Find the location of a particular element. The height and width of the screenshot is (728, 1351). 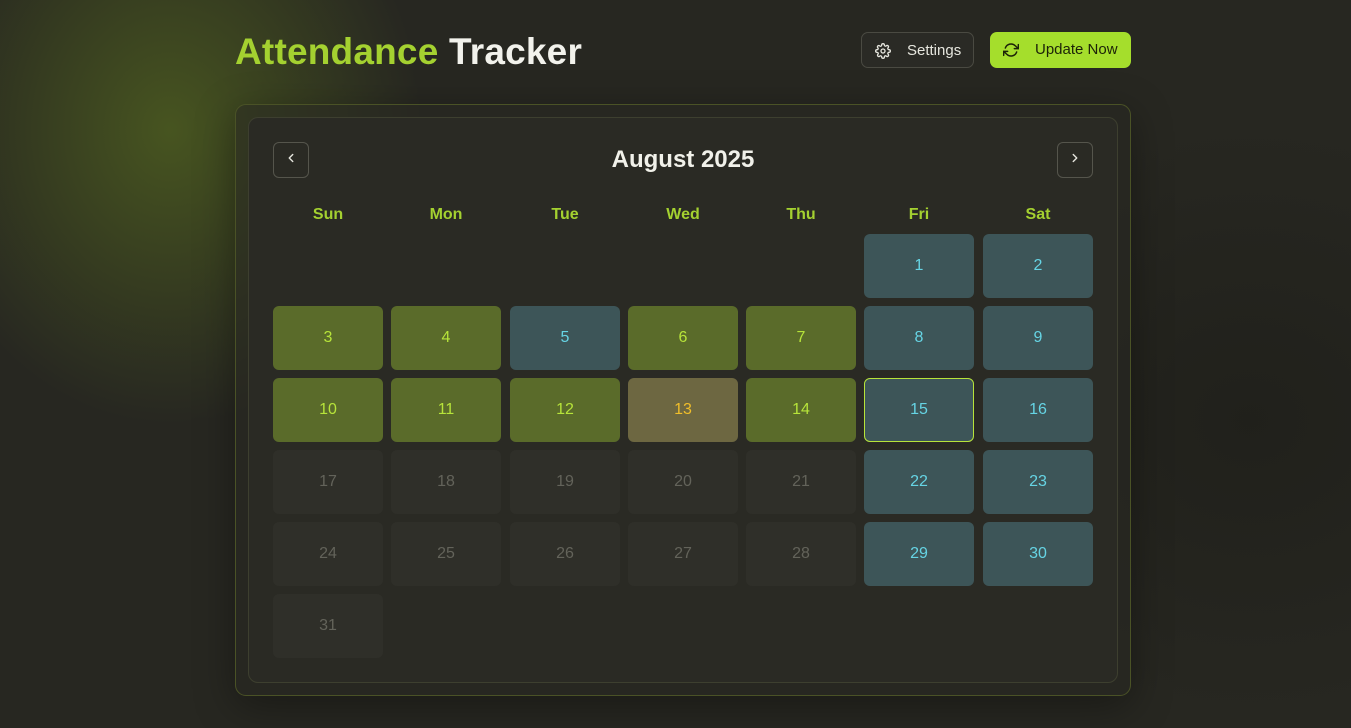

weekday-thu: Thu is located at coordinates (801, 214).